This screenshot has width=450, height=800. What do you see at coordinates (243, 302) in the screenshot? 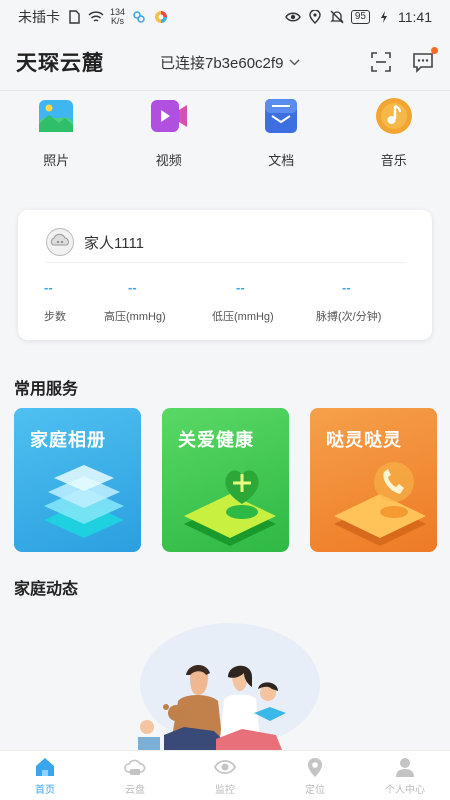
I see `metric-diastolic: -- 低压(mmHg)` at bounding box center [243, 302].